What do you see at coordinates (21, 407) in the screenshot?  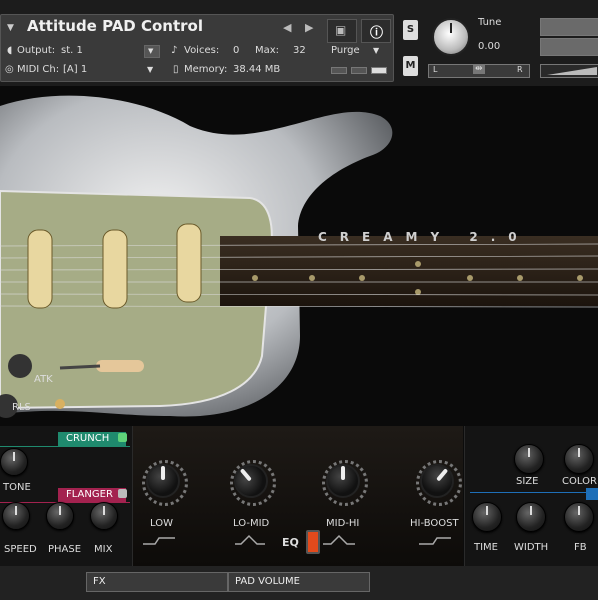 I see `rls-label: RLS` at bounding box center [21, 407].